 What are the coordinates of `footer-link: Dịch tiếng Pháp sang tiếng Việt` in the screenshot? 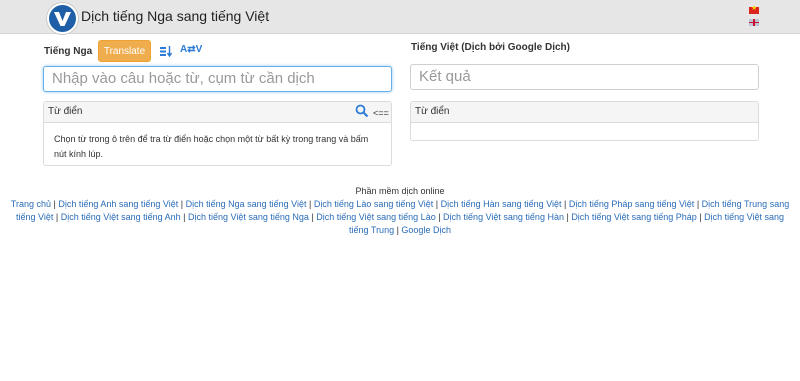 It's located at (631, 204).